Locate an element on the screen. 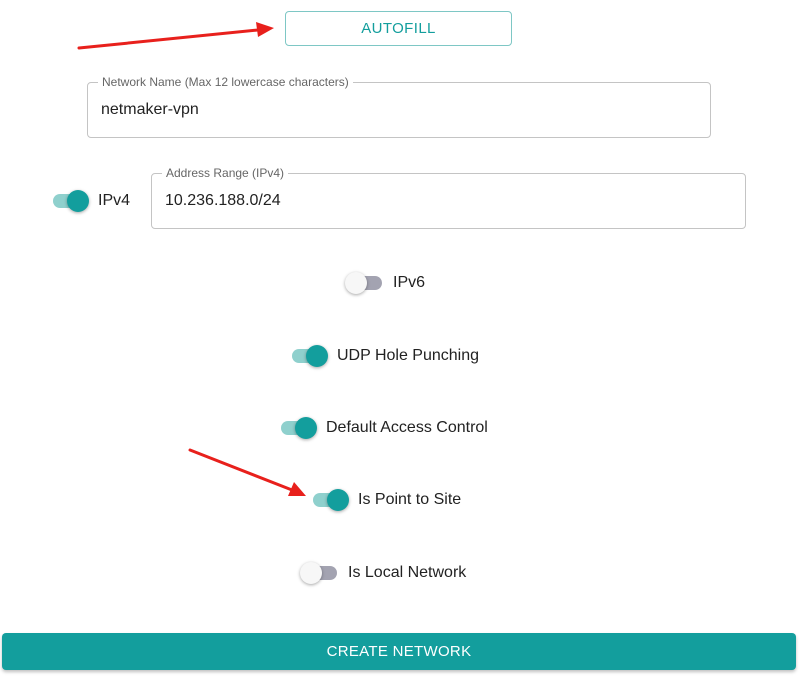 This screenshot has height=679, width=800. is-local-network-toggle-row: Is Local Network is located at coordinates (383, 573).